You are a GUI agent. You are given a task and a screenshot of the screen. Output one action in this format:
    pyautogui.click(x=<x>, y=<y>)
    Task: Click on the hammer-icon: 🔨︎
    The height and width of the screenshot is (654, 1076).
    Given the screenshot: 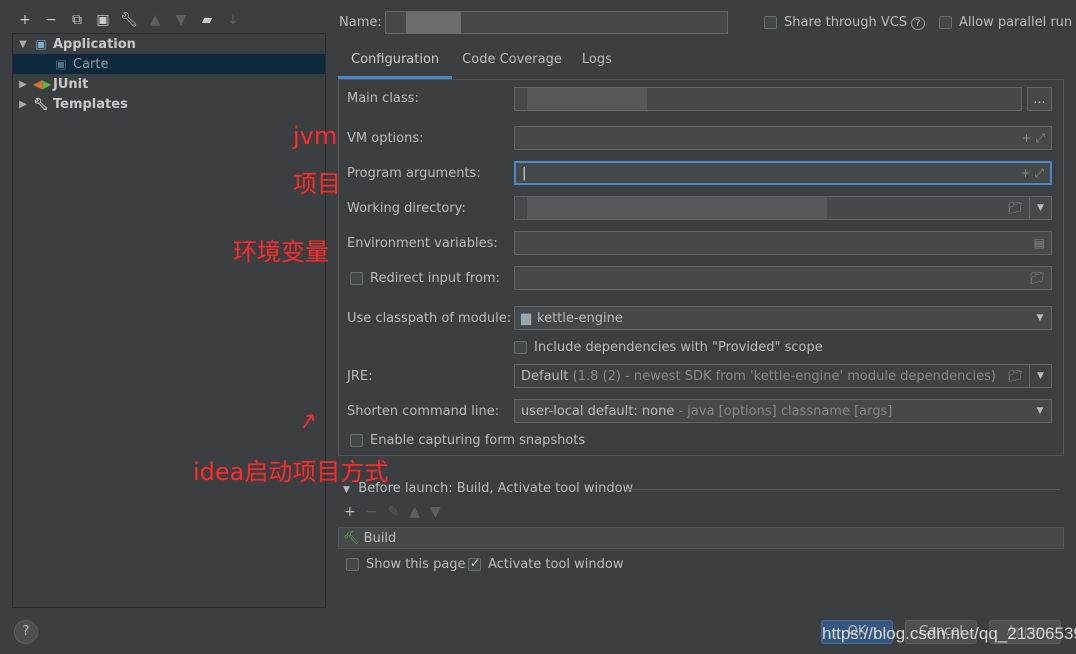 What is the action you would take?
    pyautogui.click(x=351, y=538)
    